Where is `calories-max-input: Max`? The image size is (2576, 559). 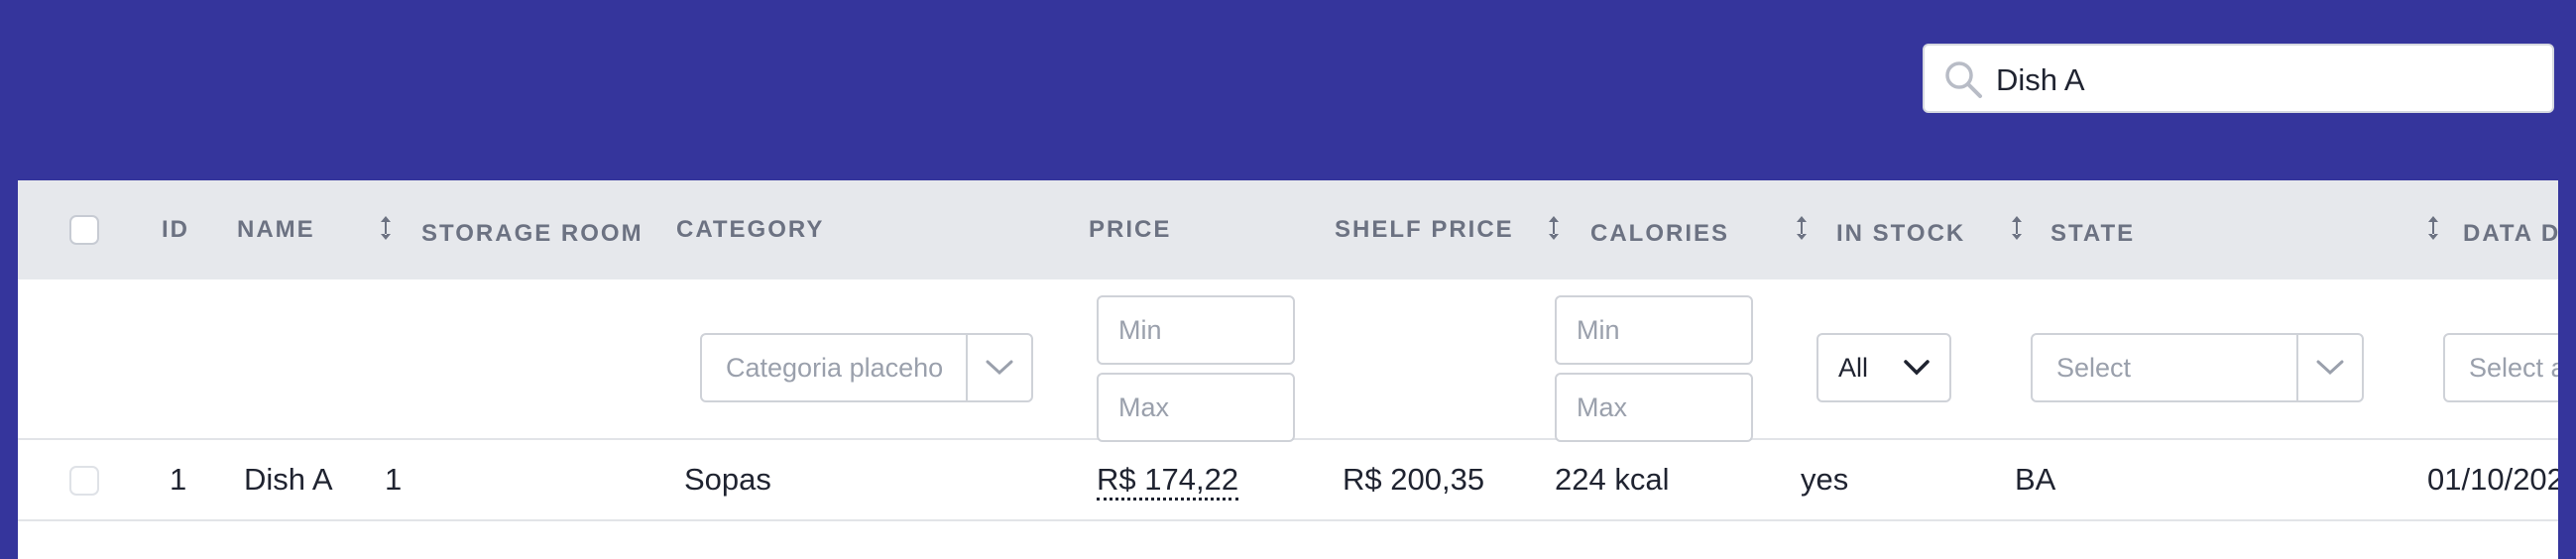 calories-max-input: Max is located at coordinates (1654, 407).